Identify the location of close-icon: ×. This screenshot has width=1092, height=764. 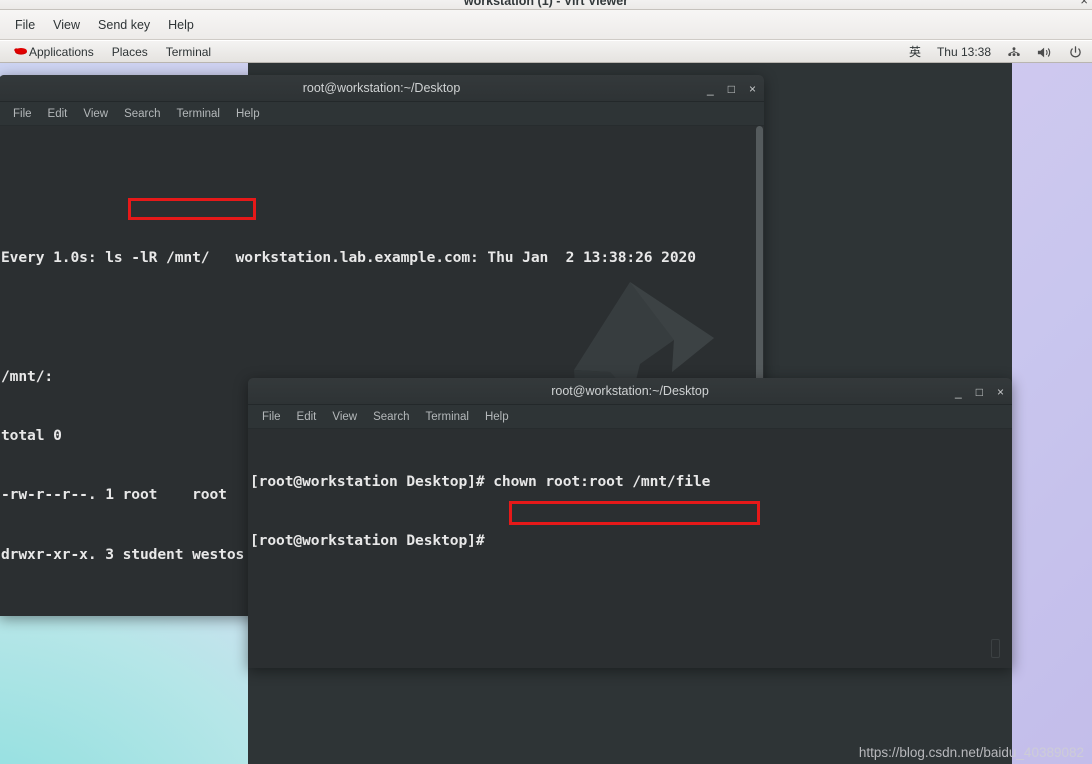
(1084, 4).